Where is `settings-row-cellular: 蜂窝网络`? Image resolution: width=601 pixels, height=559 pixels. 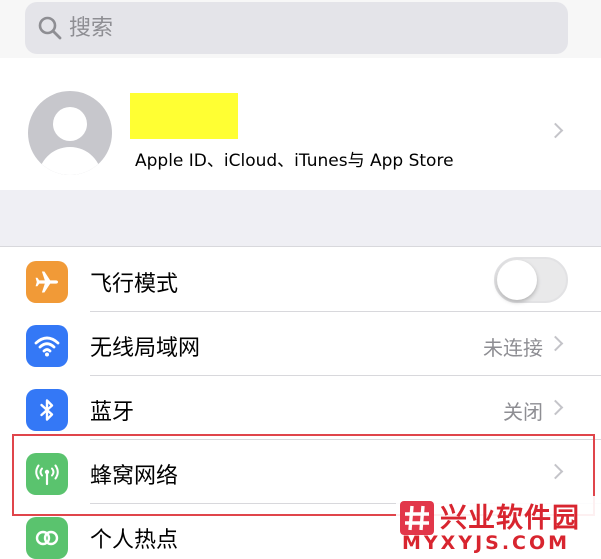 settings-row-cellular: 蜂窝网络 is located at coordinates (300, 472).